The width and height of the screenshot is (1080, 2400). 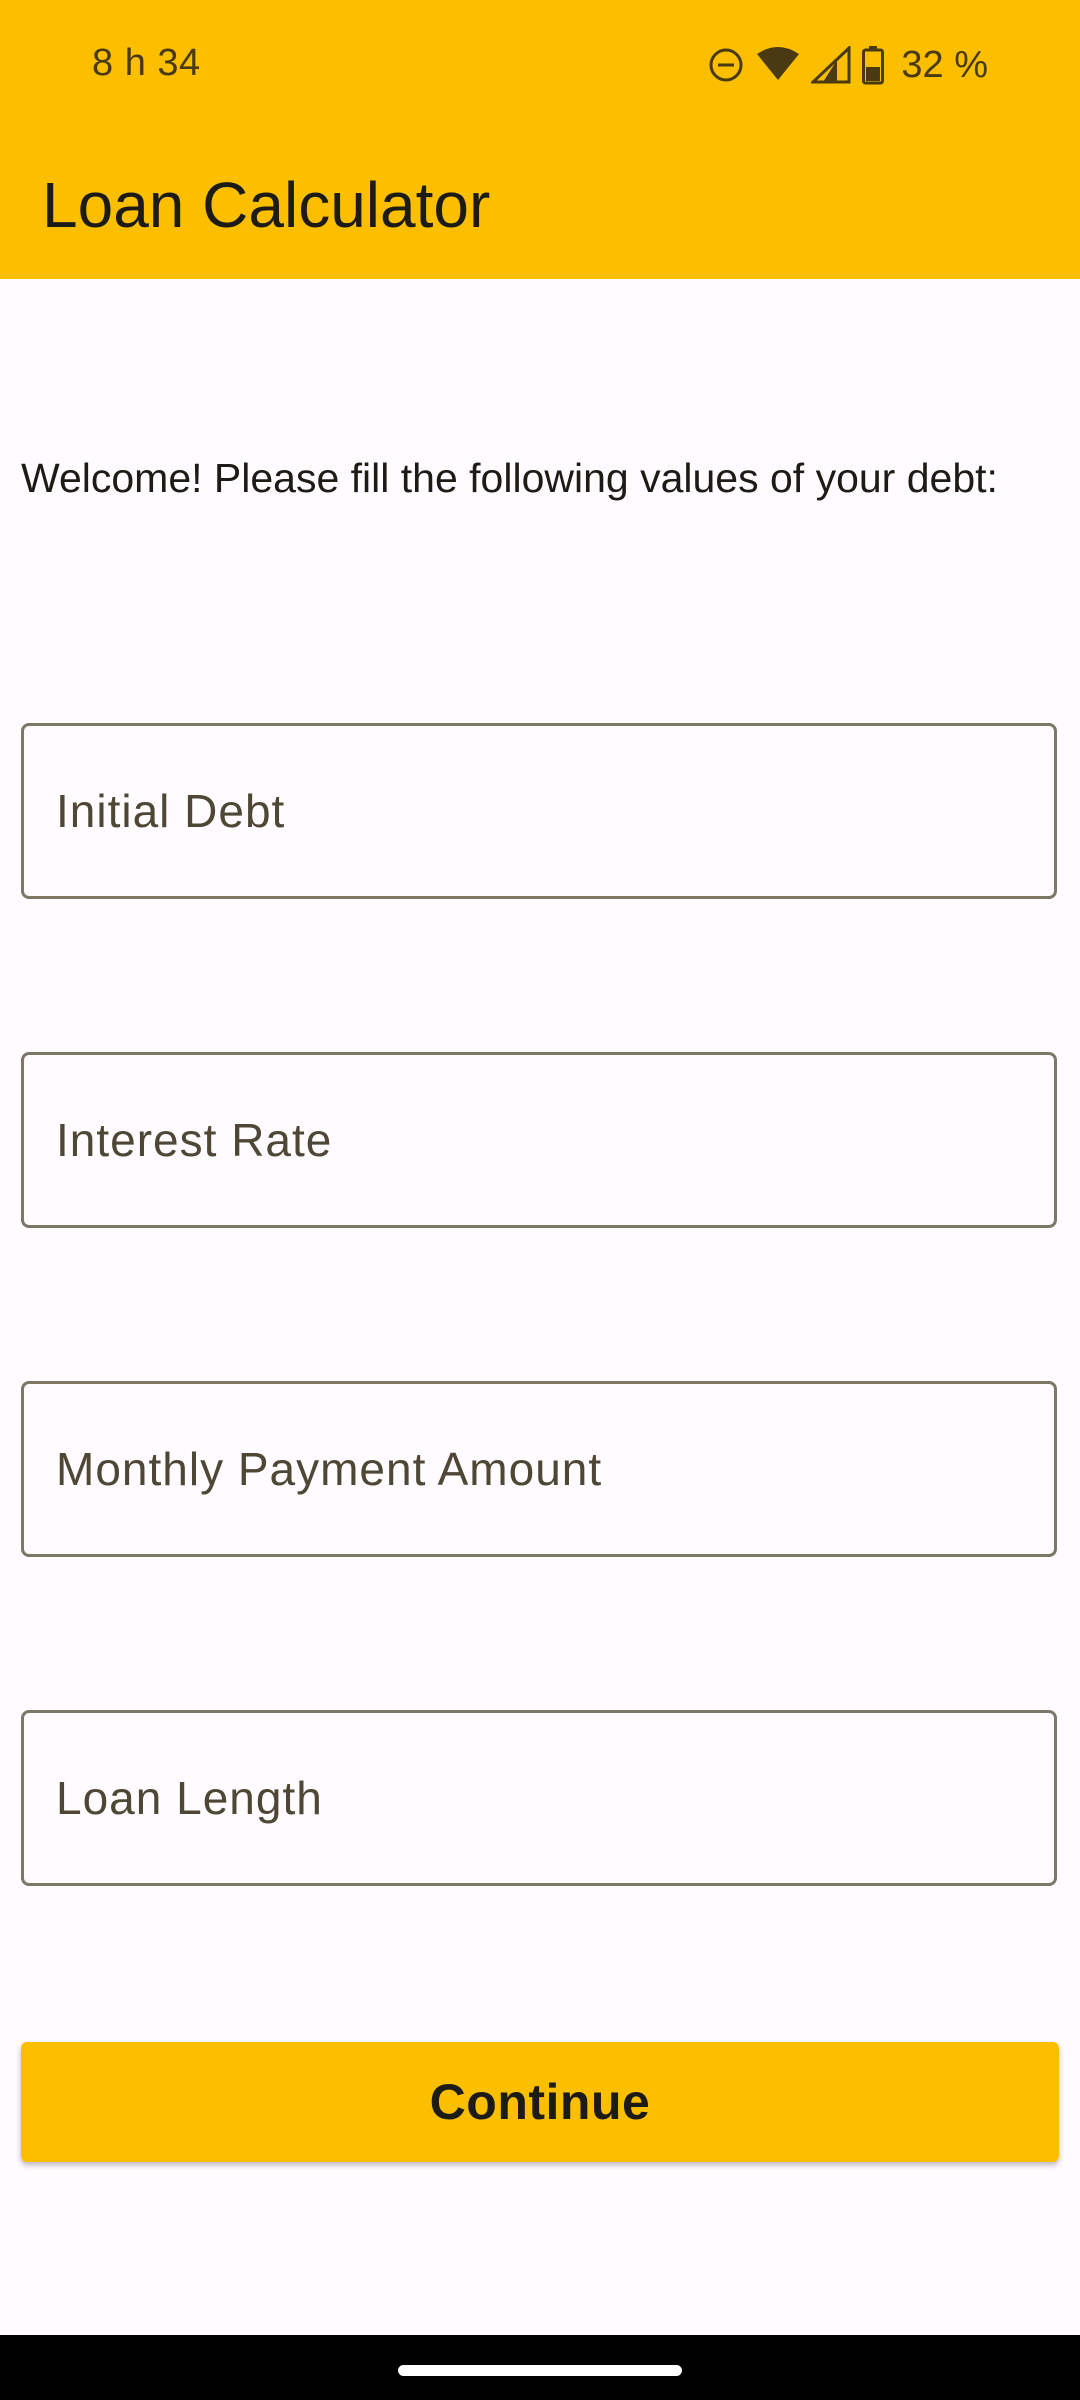 I want to click on interest-rate-input, so click(x=539, y=1140).